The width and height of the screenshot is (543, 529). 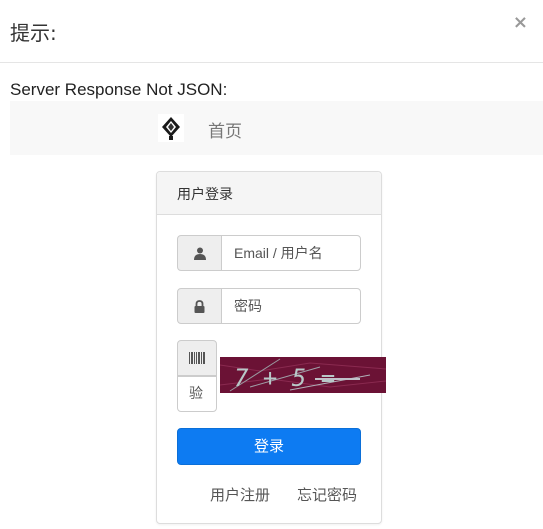 I want to click on dialog-header: 提示: ×, so click(x=271, y=31).